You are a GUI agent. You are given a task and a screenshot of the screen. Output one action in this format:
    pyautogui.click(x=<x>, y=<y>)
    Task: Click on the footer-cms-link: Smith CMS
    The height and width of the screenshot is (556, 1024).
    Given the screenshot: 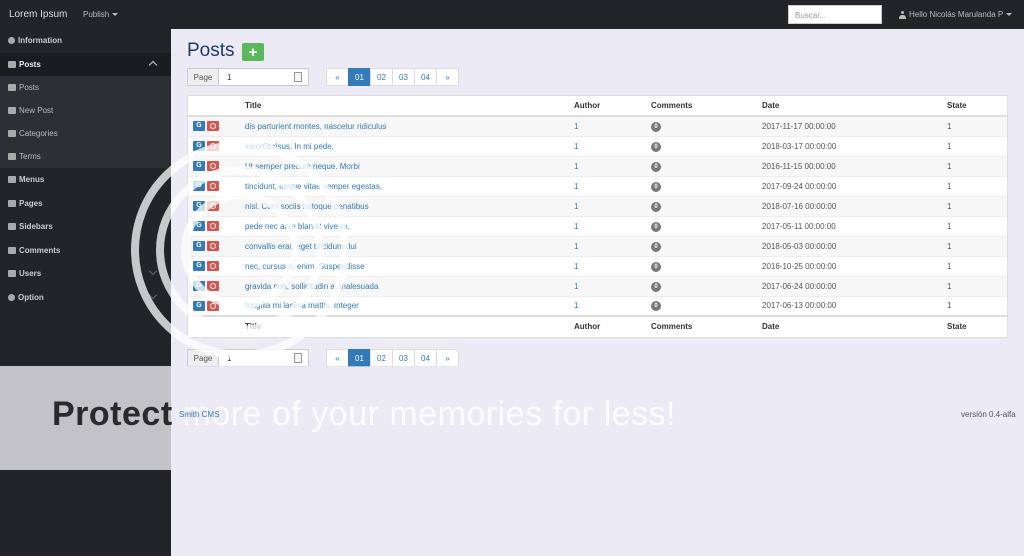 What is the action you would take?
    pyautogui.click(x=199, y=414)
    